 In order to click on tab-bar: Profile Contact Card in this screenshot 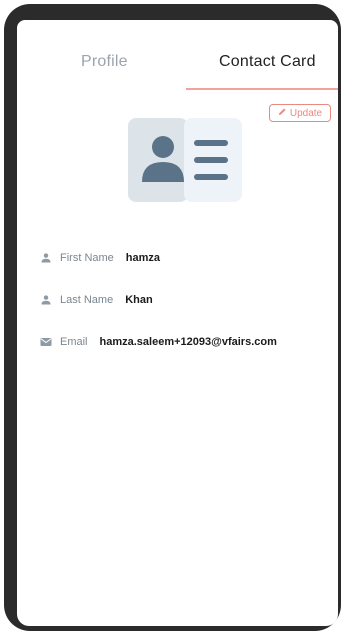, I will do `click(177, 55)`.